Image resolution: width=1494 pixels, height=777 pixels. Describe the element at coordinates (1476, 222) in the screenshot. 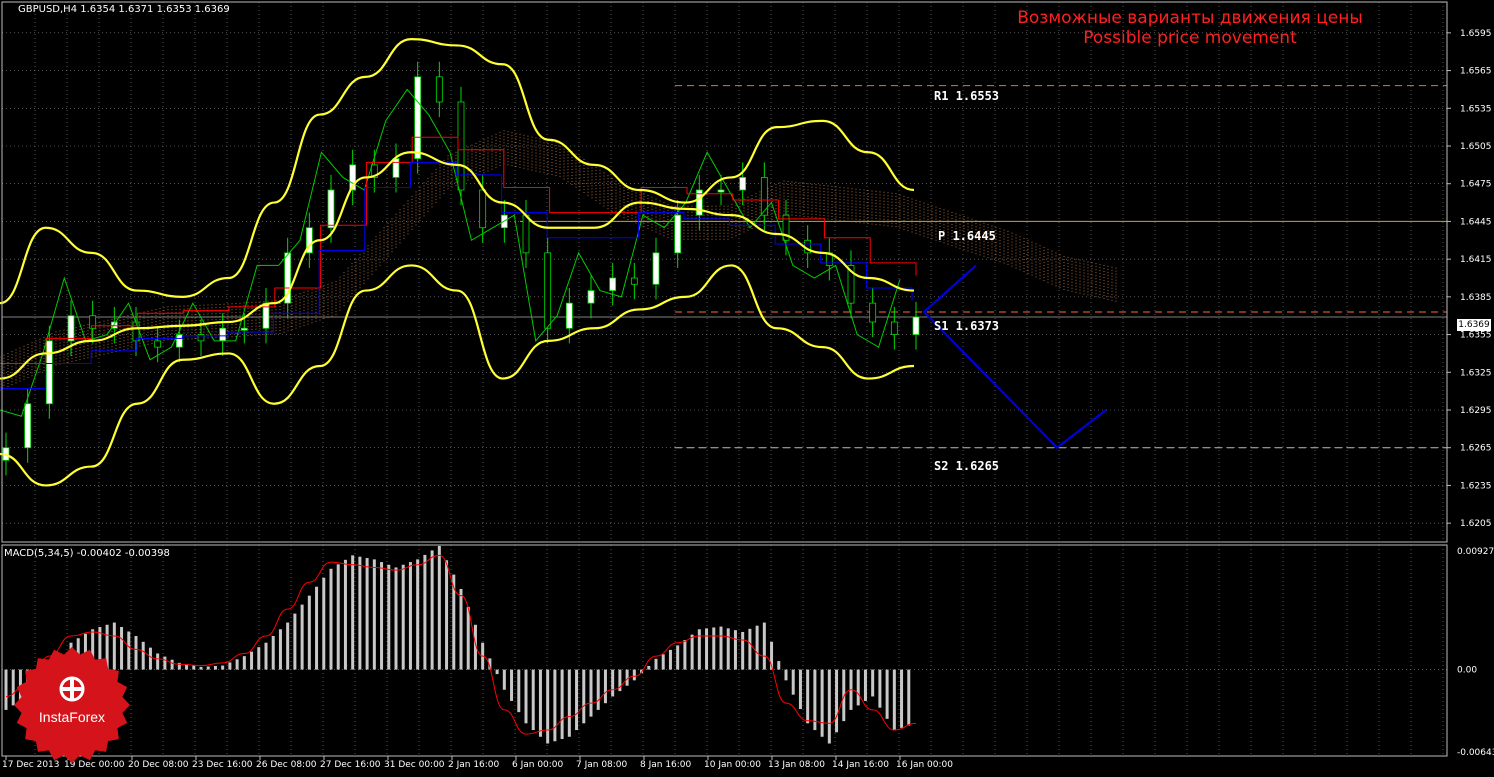

I see `y-tick-label: 1.6445` at that location.